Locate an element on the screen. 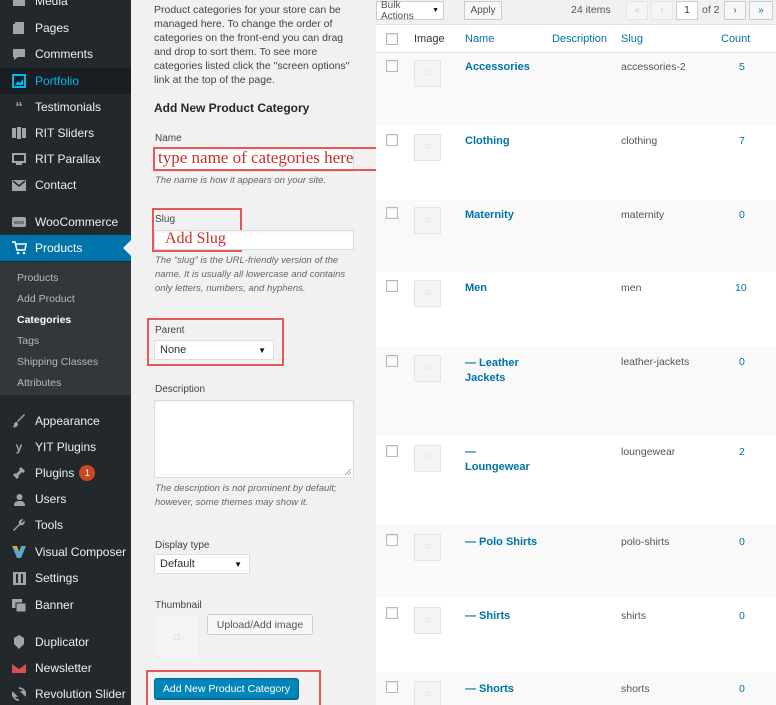 This screenshot has height=705, width=776. column-header-image: Image is located at coordinates (429, 39).